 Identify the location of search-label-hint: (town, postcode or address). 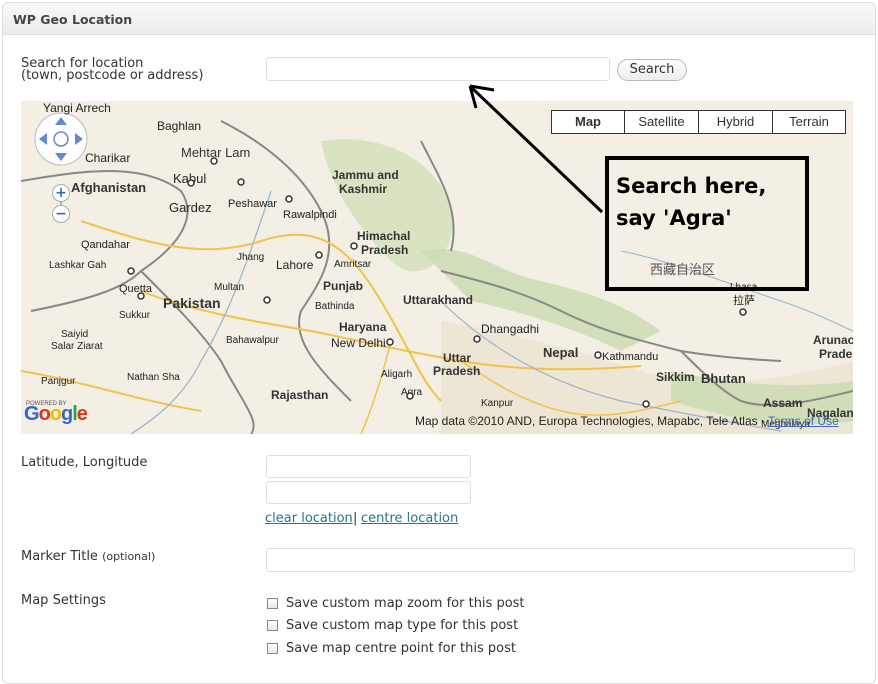
(112, 75).